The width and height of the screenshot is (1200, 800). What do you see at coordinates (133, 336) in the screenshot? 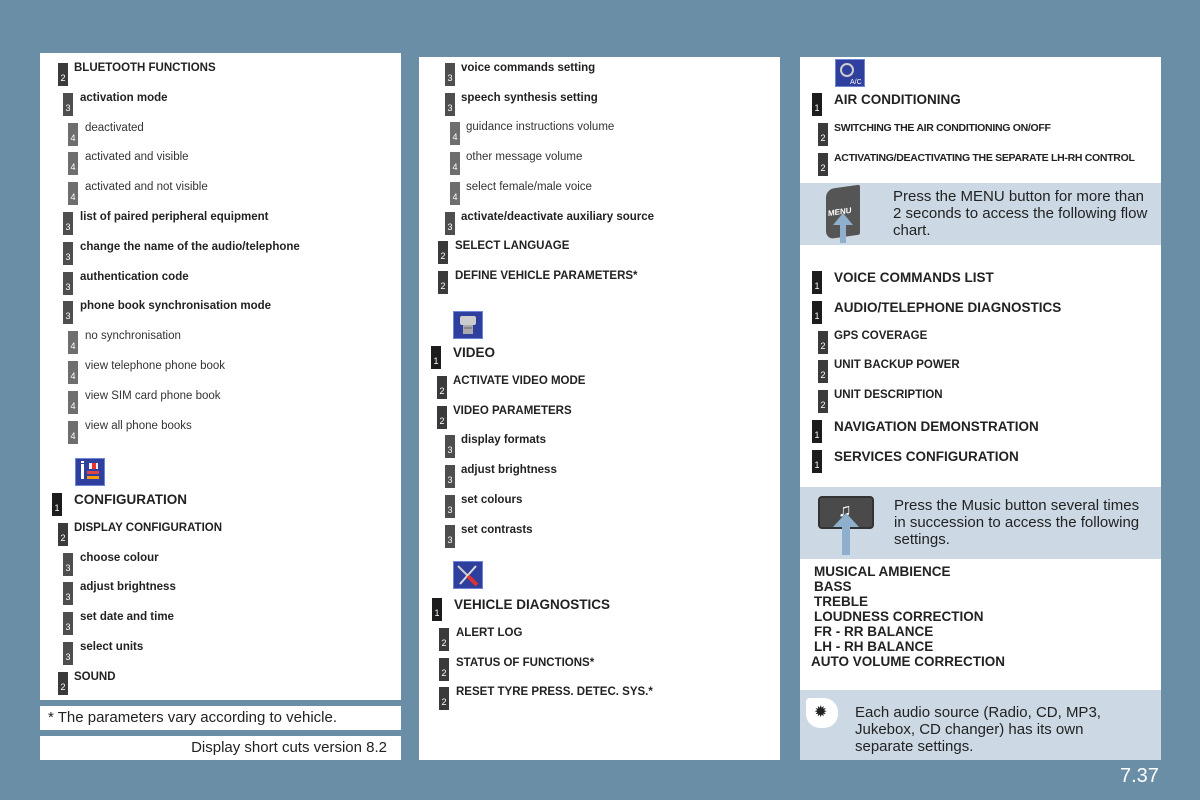
I see `menu-item-label: no synchronisation` at bounding box center [133, 336].